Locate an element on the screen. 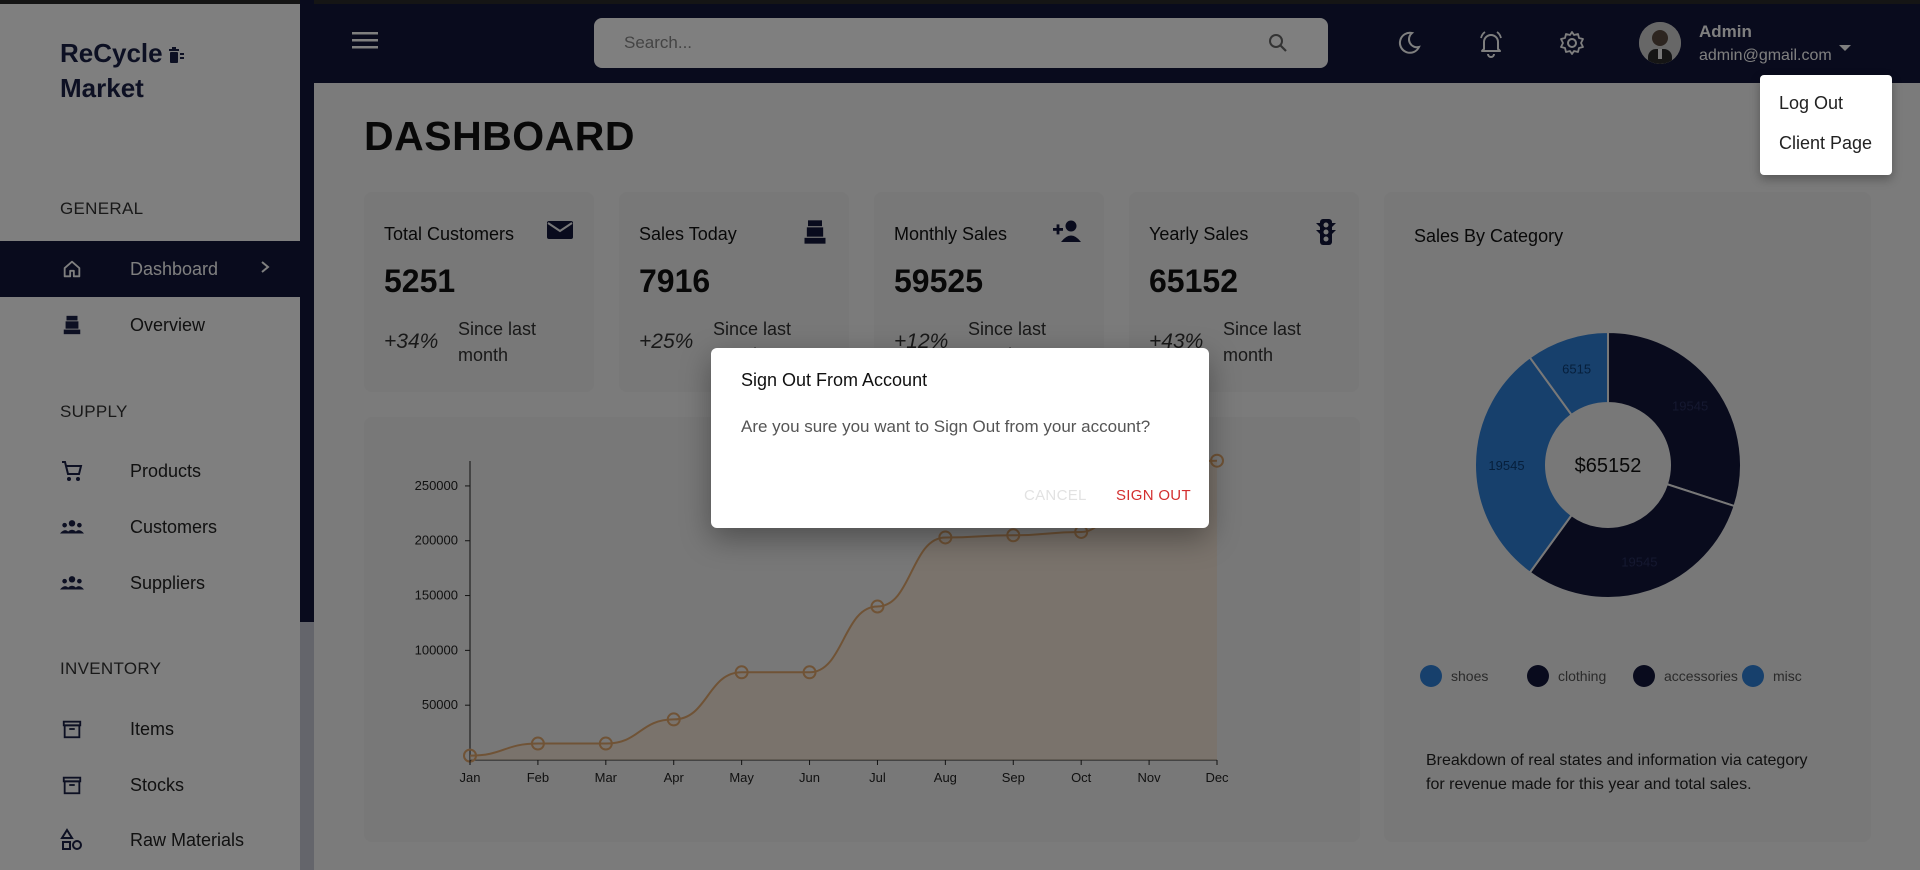  sign-out-button: SIGN OUT is located at coordinates (1153, 495).